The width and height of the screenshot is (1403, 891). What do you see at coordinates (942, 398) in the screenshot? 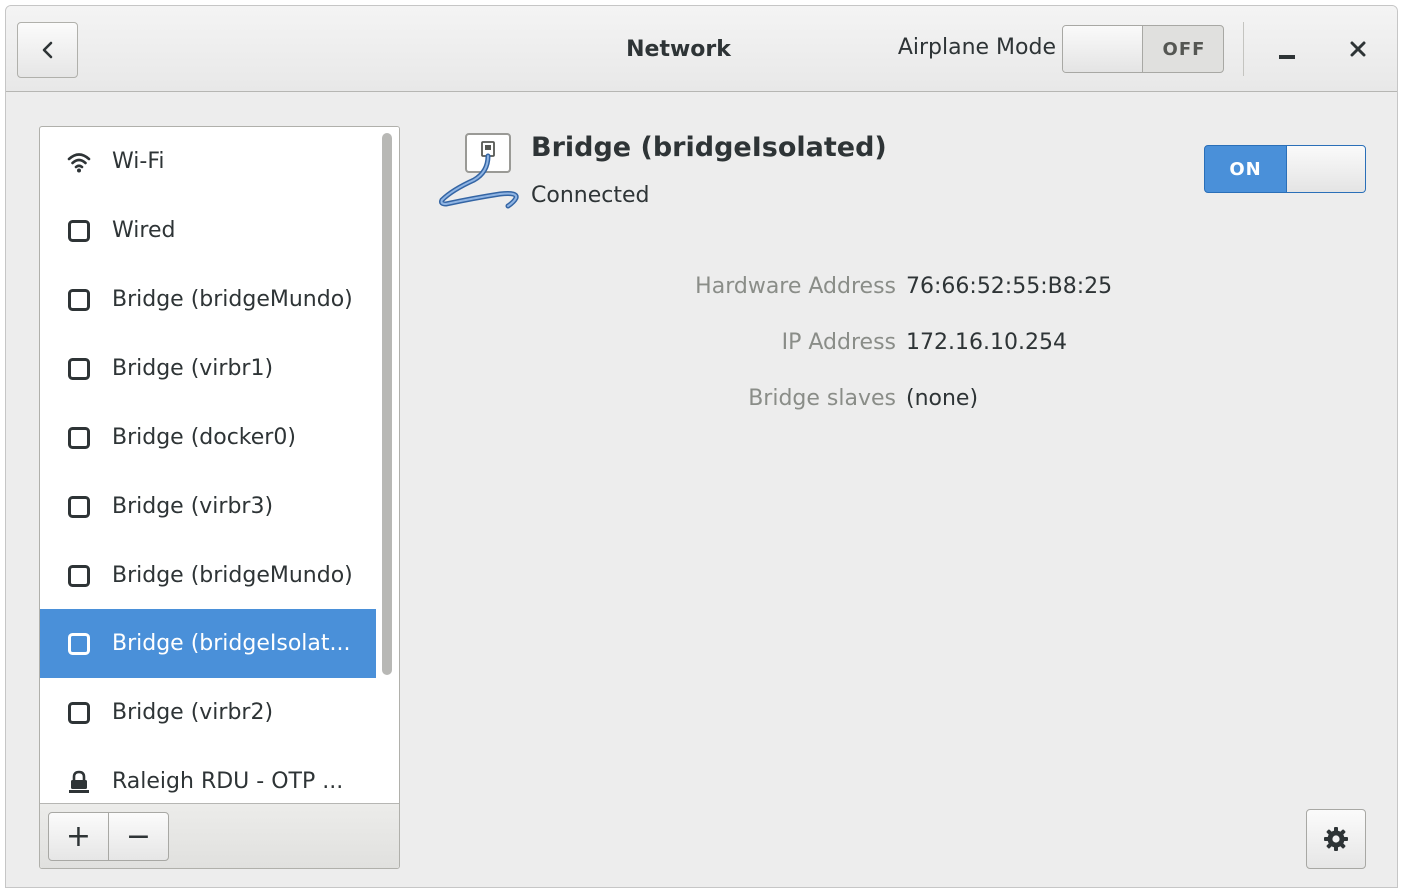
I see `detail-value: (none)` at bounding box center [942, 398].